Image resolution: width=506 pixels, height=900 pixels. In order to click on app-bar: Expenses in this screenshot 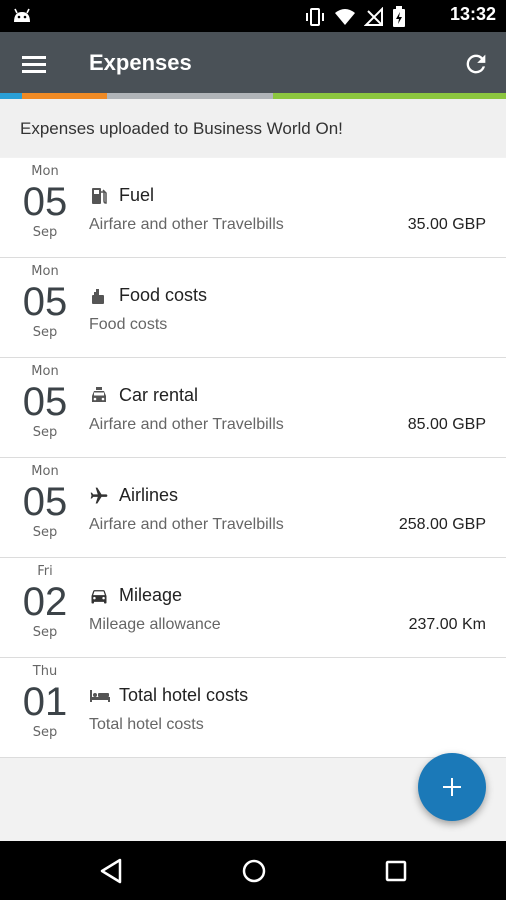, I will do `click(253, 64)`.